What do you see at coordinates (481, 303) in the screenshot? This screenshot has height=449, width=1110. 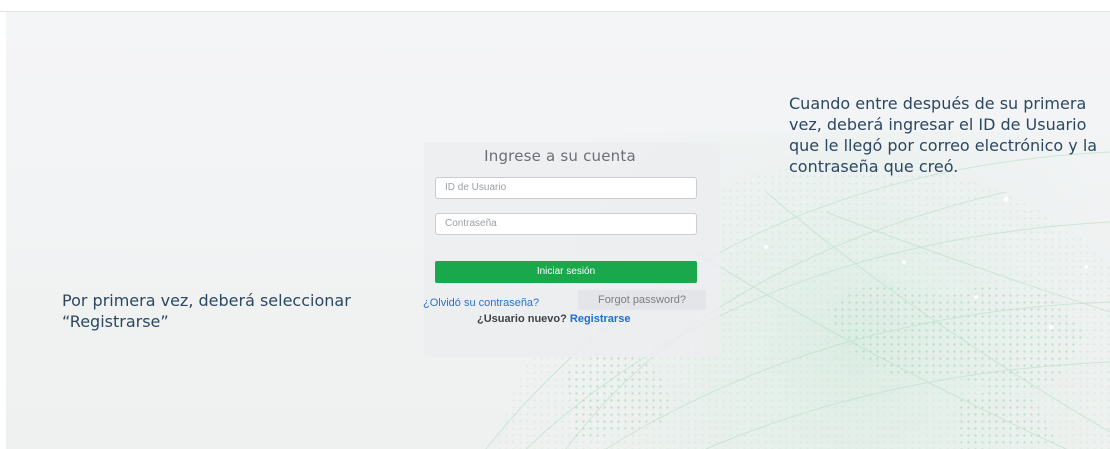 I see `forgot-password-link: ¿Olvidó su contraseña?` at bounding box center [481, 303].